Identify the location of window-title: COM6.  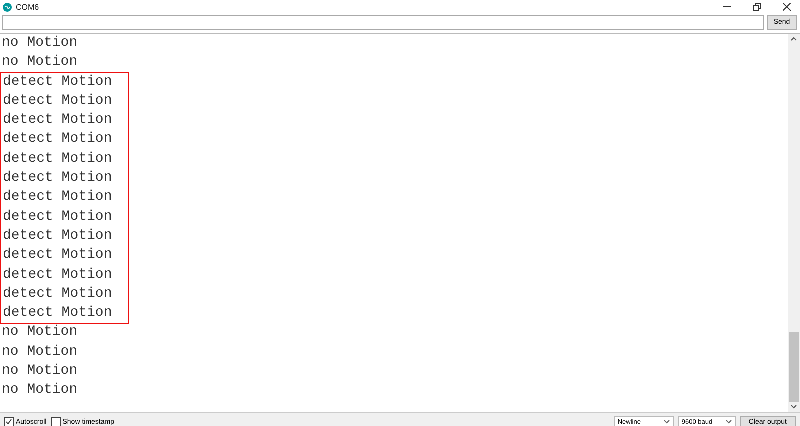
(28, 7).